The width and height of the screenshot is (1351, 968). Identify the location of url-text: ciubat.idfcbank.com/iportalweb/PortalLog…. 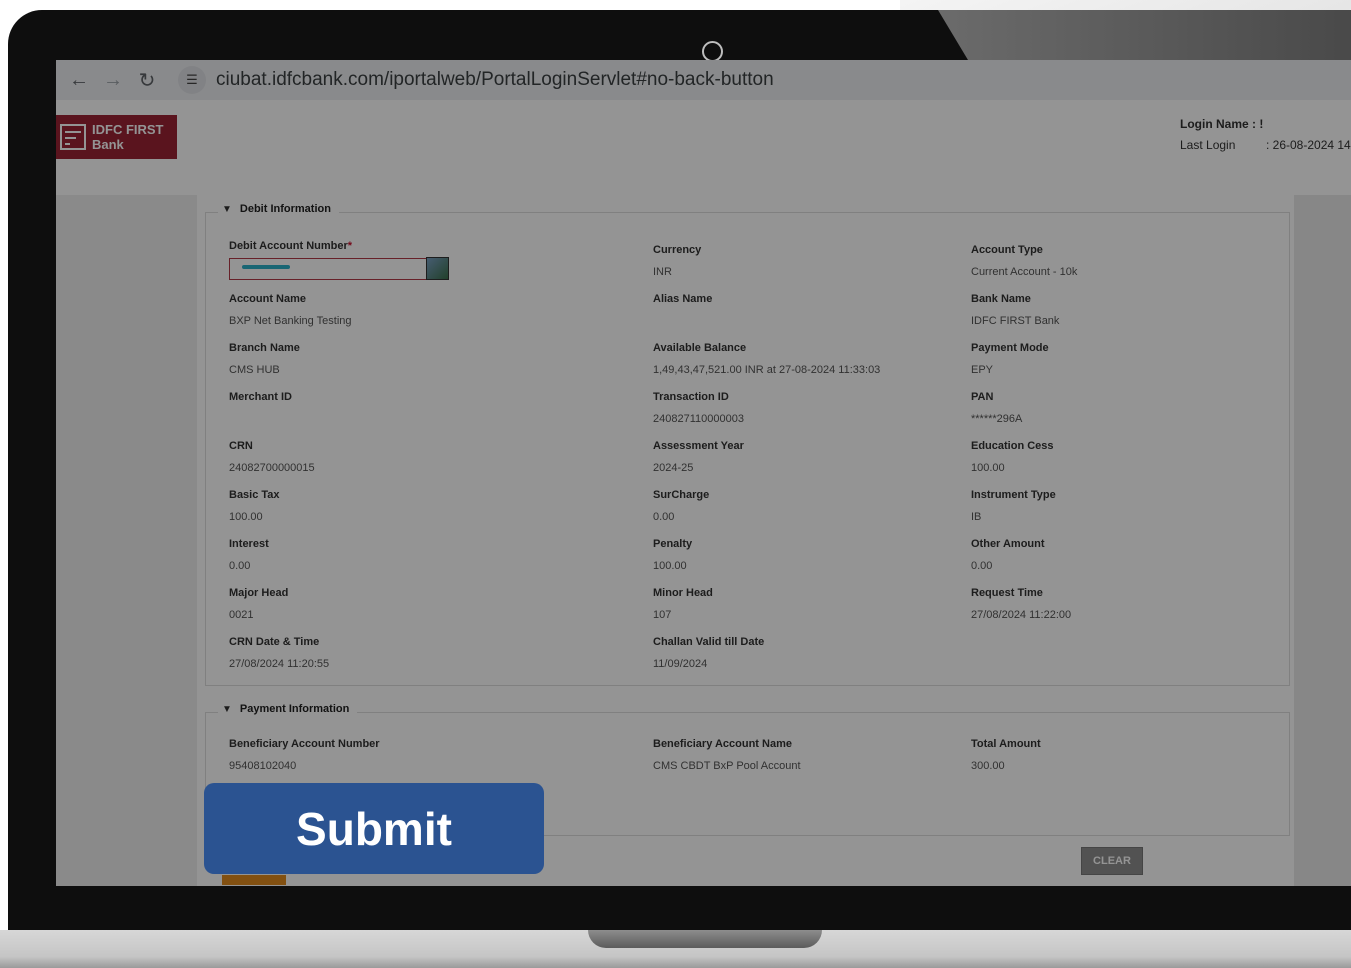
(495, 79).